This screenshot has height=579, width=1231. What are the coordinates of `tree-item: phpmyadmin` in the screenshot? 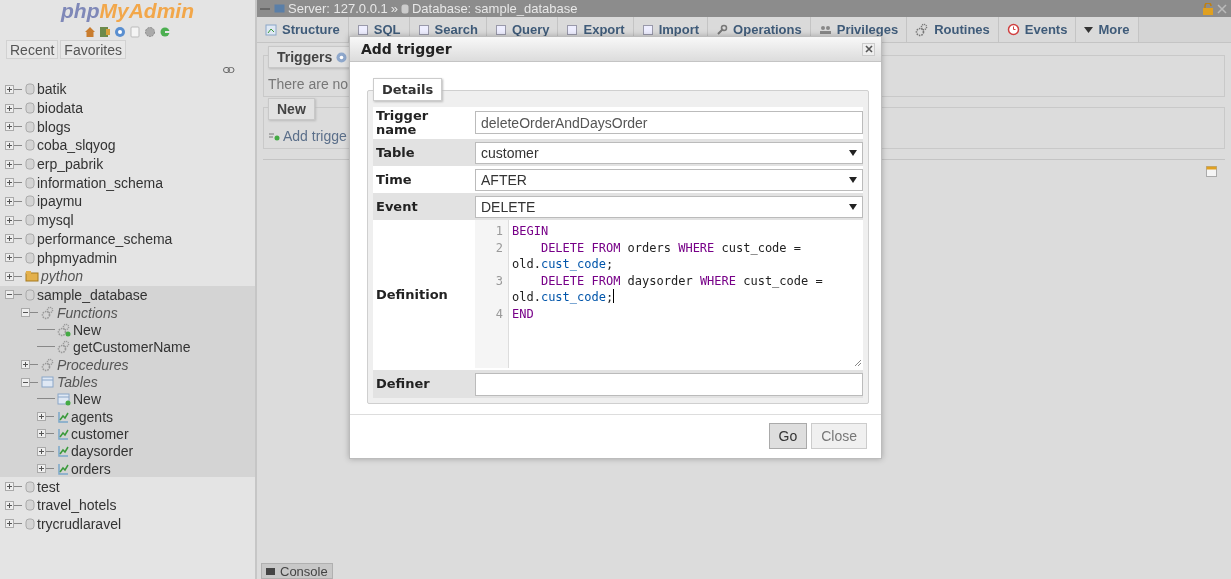 It's located at (77, 257).